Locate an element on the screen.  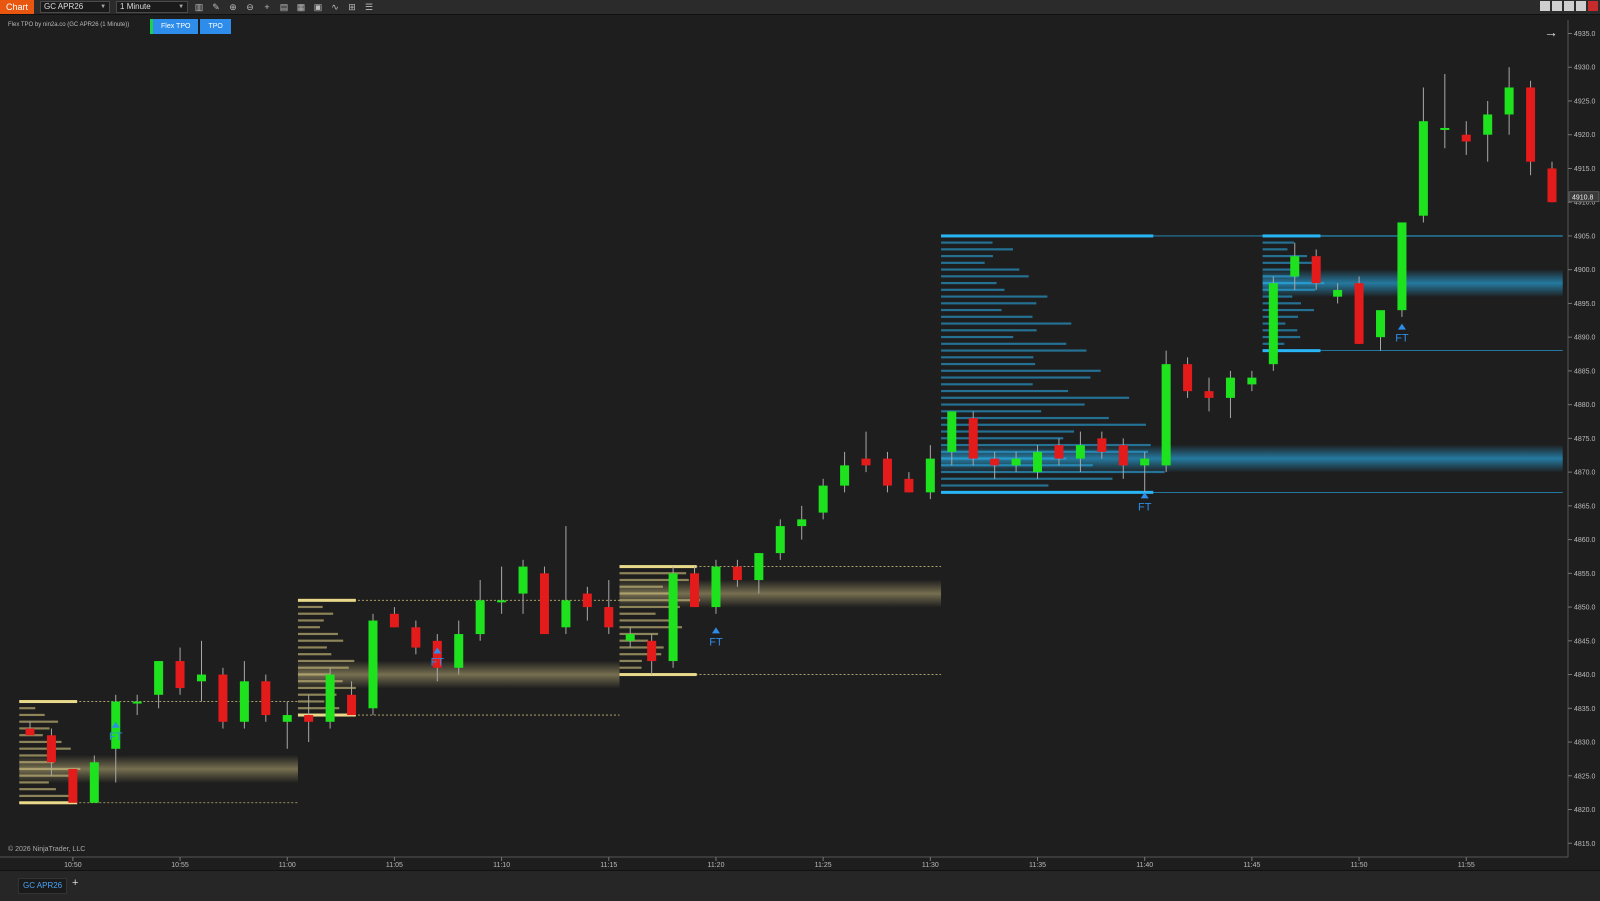
x-tick-label: 11:30 is located at coordinates (930, 865).